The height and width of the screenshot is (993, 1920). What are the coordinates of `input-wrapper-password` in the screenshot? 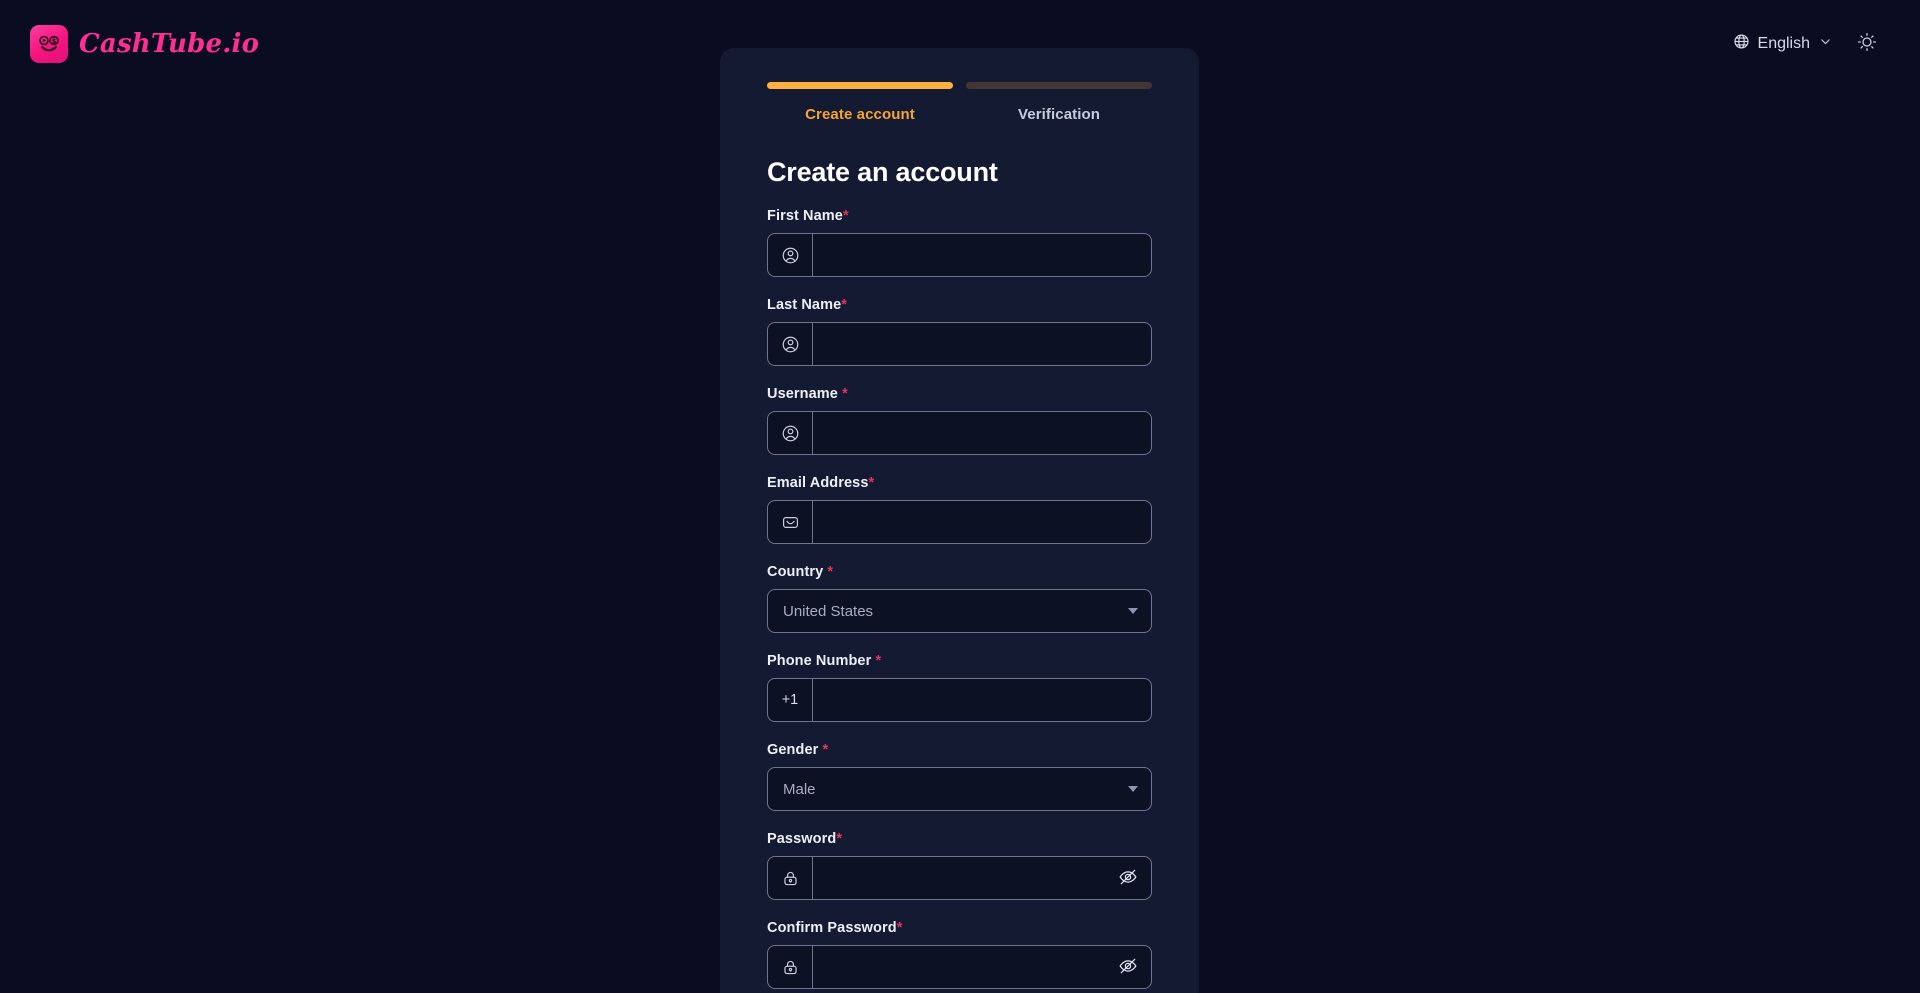 It's located at (959, 878).